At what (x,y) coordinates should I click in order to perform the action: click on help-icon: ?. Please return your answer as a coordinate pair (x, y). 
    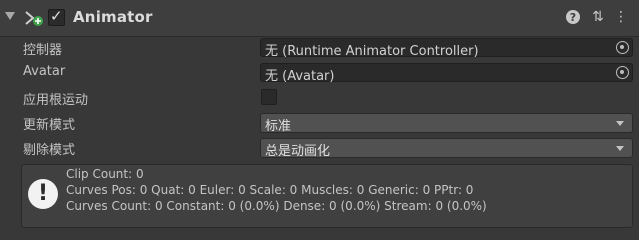
    Looking at the image, I should click on (573, 17).